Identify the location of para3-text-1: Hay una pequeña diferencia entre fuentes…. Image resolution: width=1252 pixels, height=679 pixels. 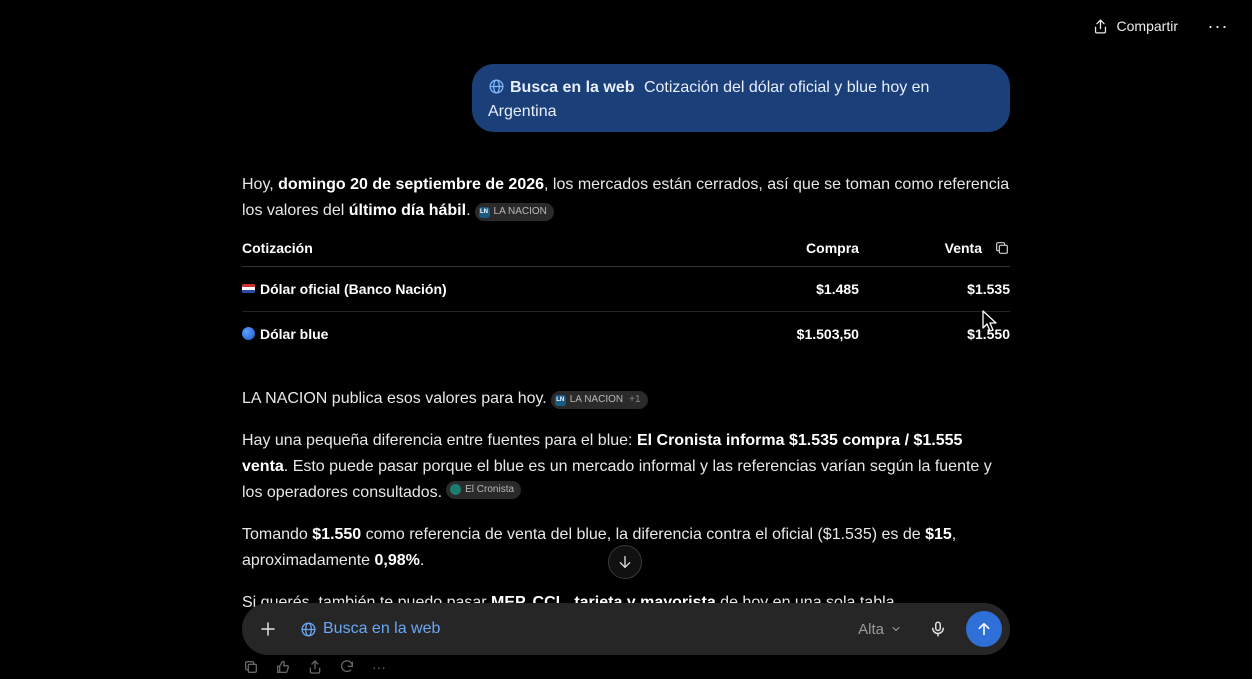
(439, 440).